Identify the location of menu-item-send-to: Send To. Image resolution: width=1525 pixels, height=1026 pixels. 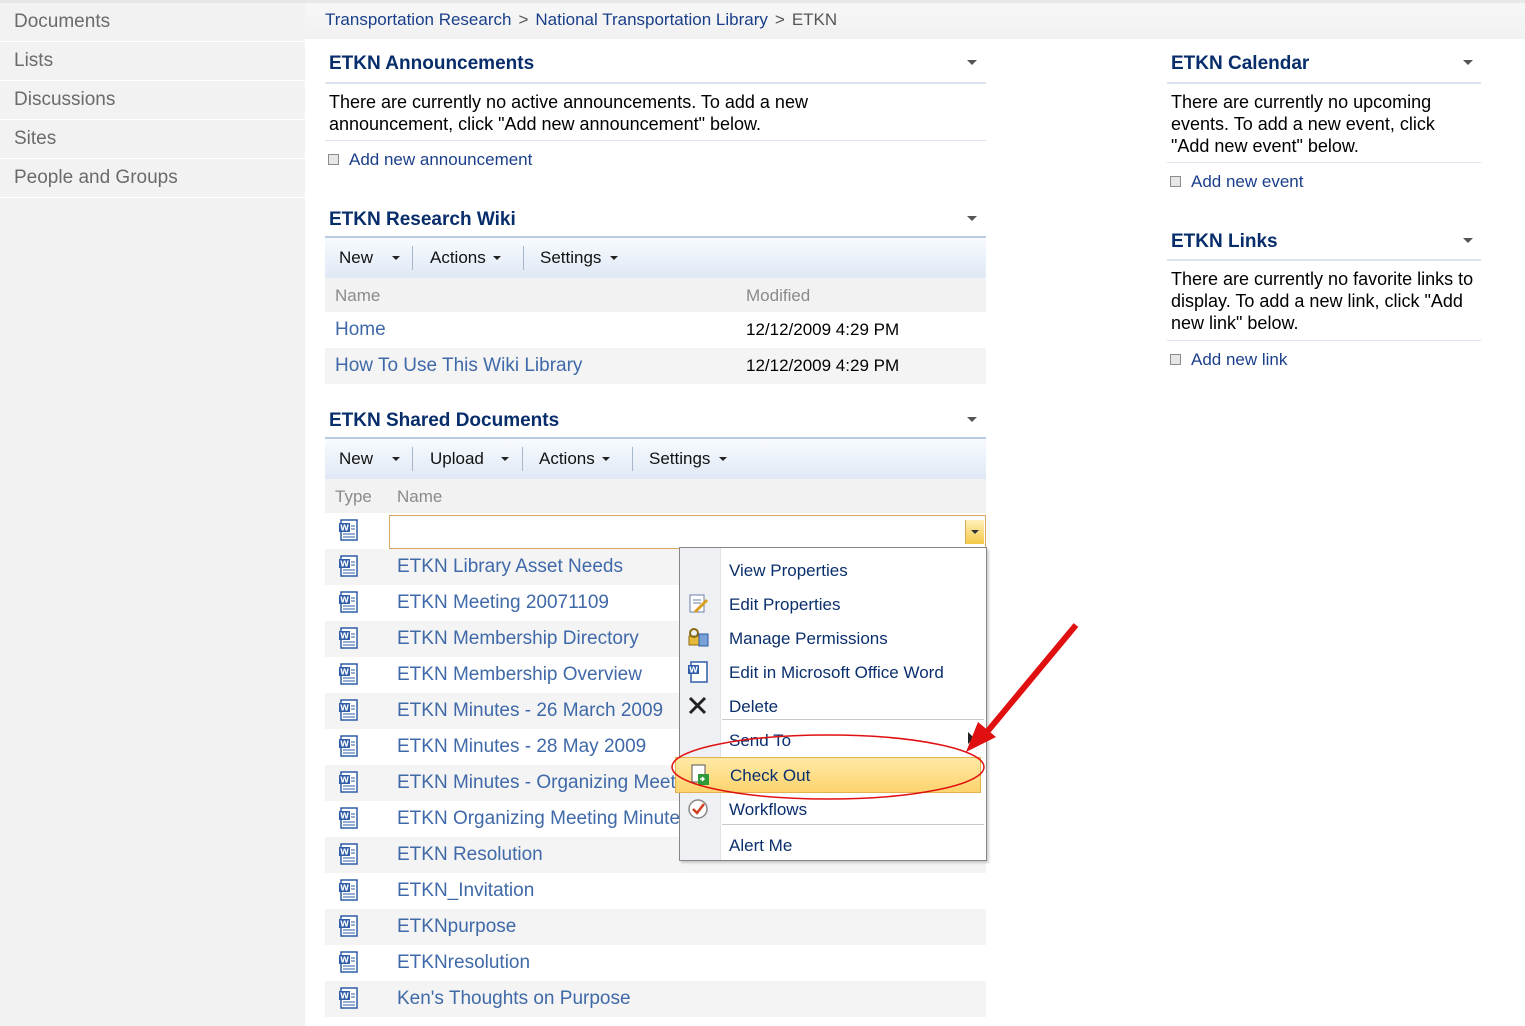
(833, 740).